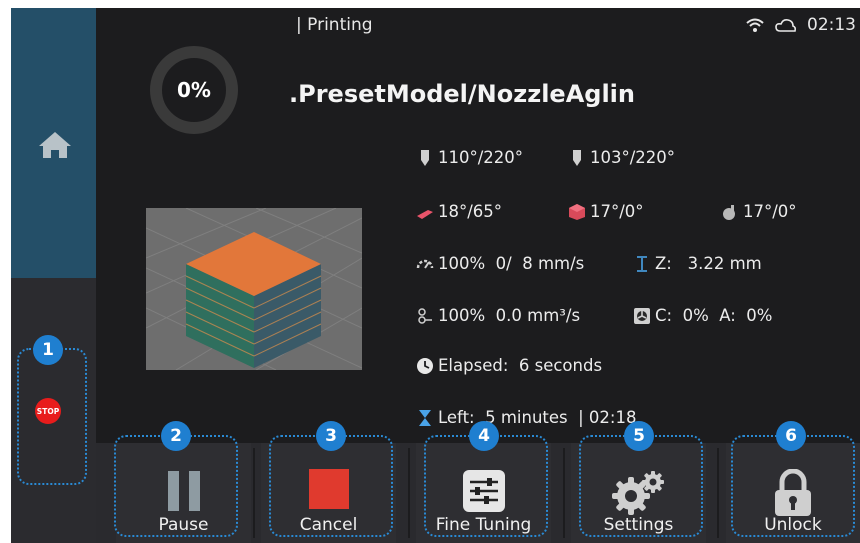 The height and width of the screenshot is (543, 860). What do you see at coordinates (639, 436) in the screenshot?
I see `callout-badge-5: 5` at bounding box center [639, 436].